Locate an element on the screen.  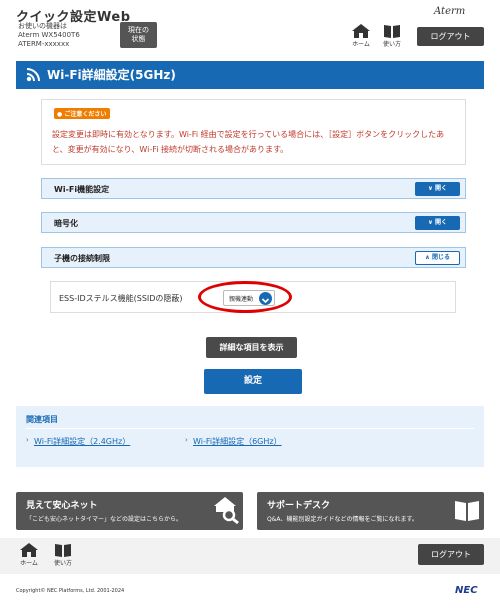
apply-button: 設定 is located at coordinates (253, 381).